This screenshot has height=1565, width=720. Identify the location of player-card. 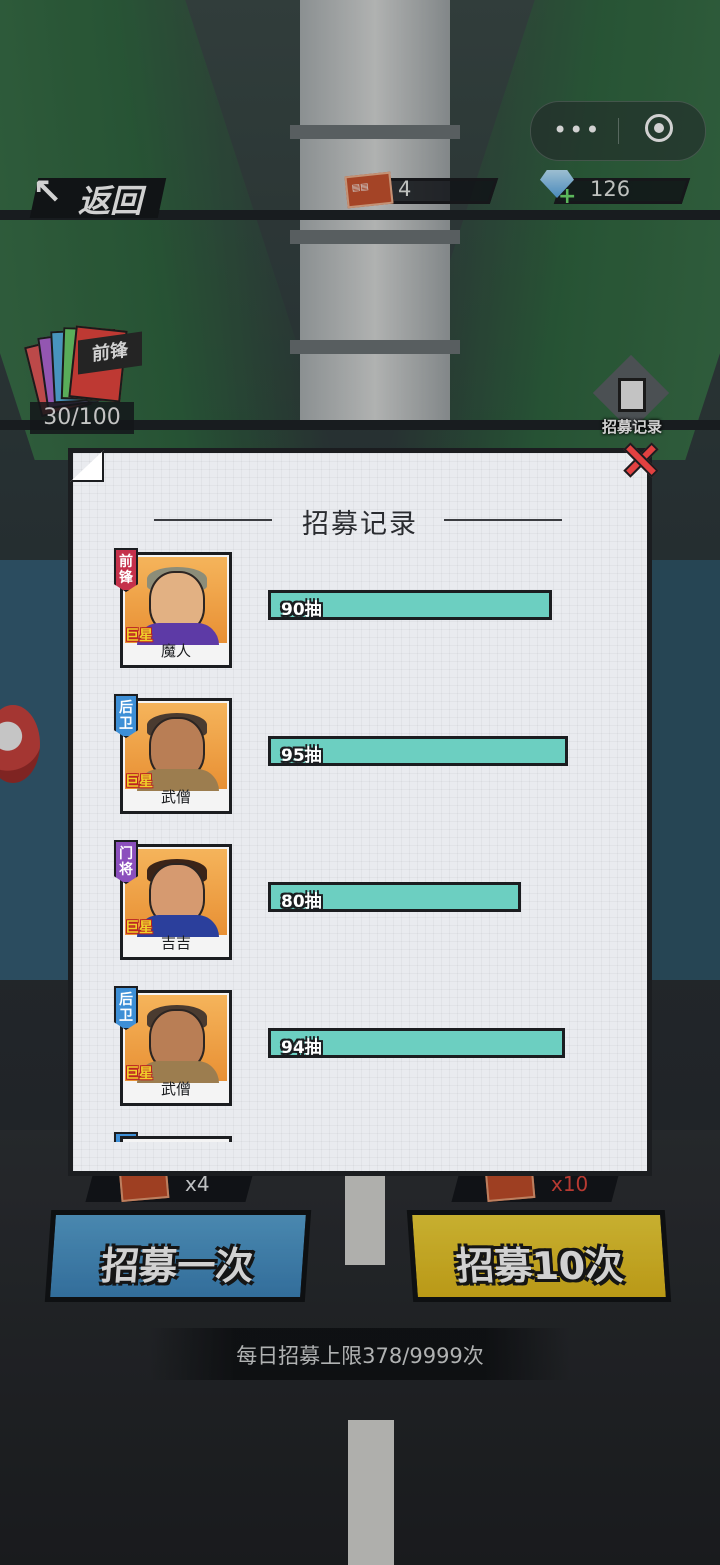
(176, 1139).